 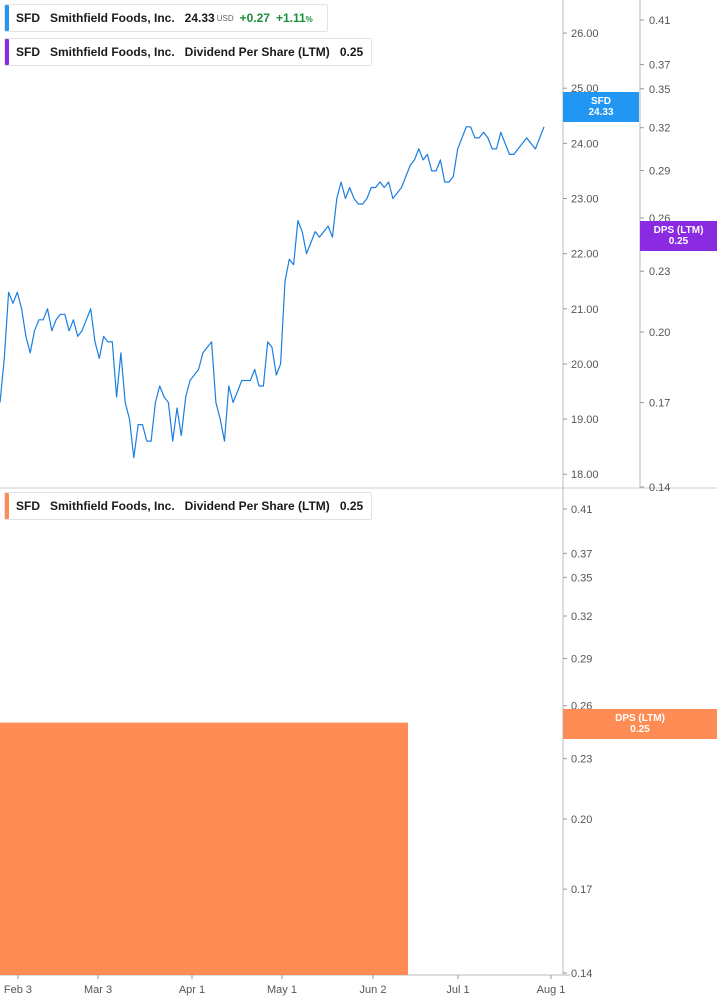 I want to click on legend-dps-bottom-metric: Dividend Per Share (LTM), so click(x=257, y=506).